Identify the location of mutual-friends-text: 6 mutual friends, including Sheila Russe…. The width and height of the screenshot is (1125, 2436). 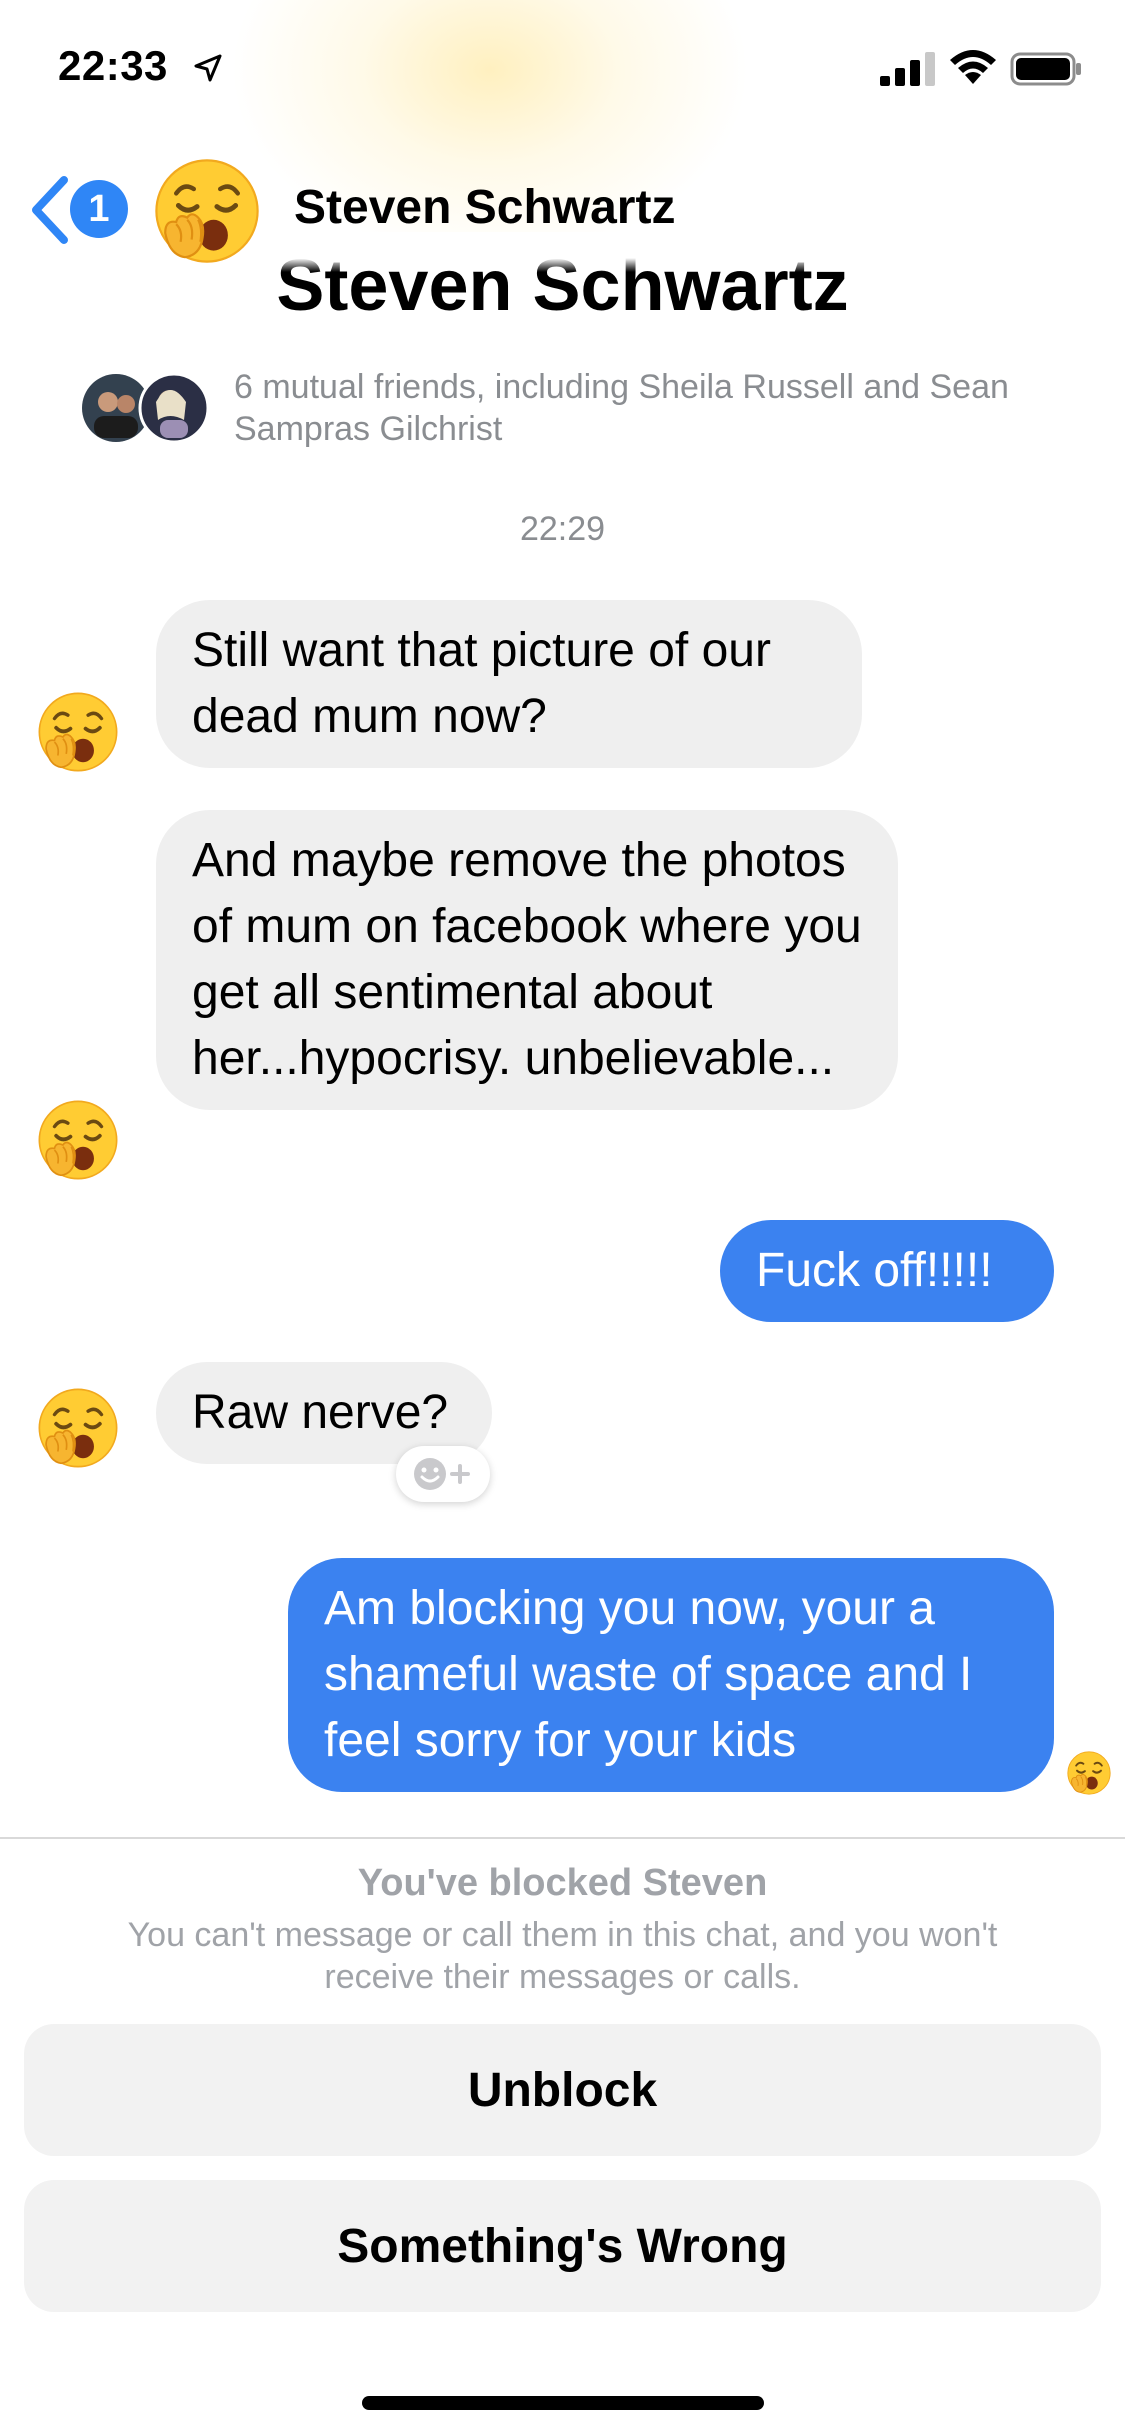
(621, 408).